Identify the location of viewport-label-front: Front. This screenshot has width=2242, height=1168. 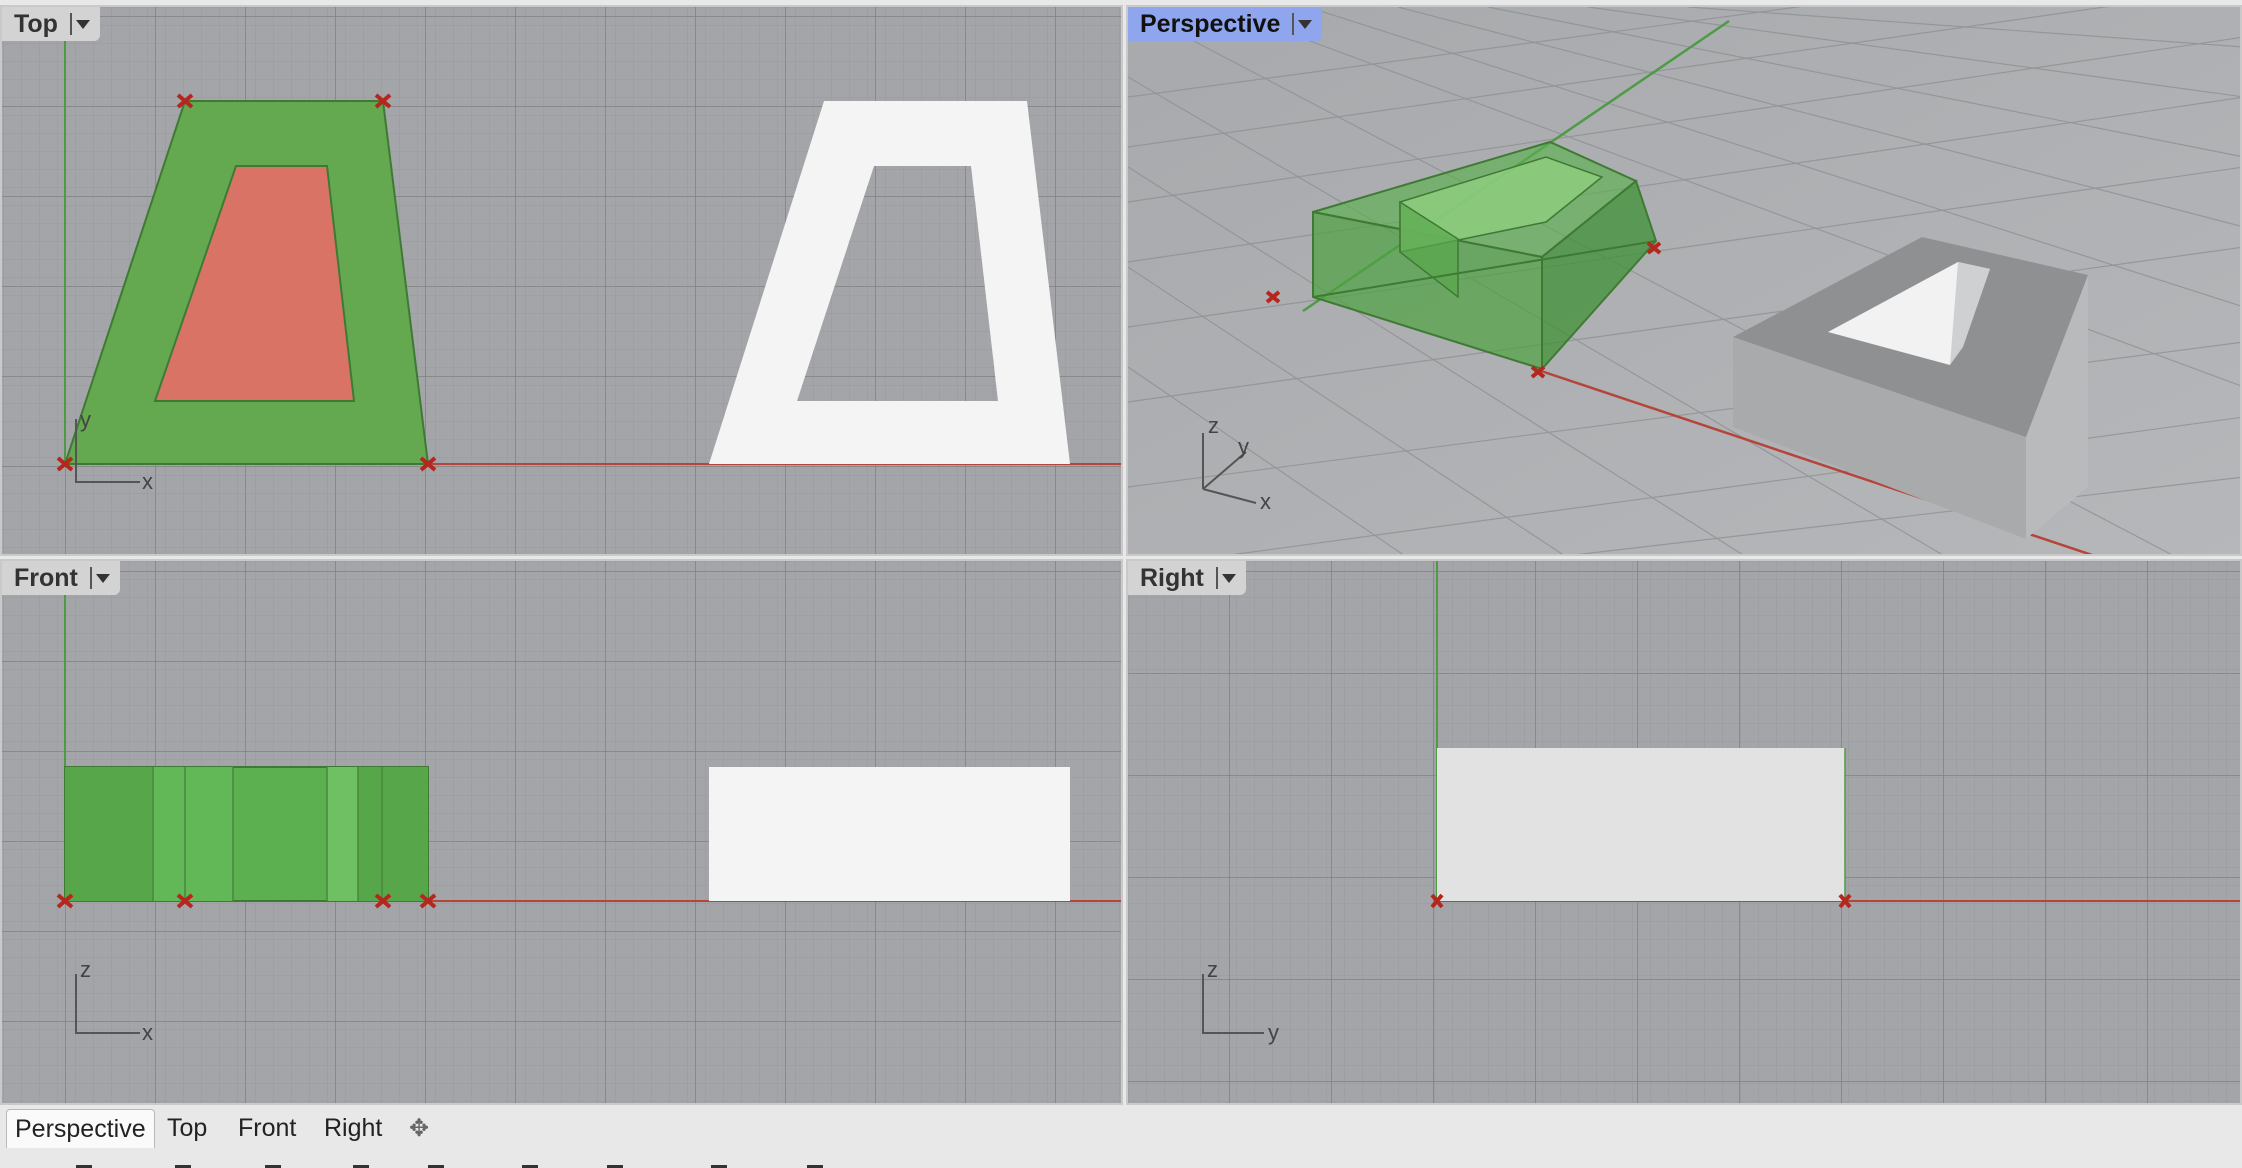
(61, 578).